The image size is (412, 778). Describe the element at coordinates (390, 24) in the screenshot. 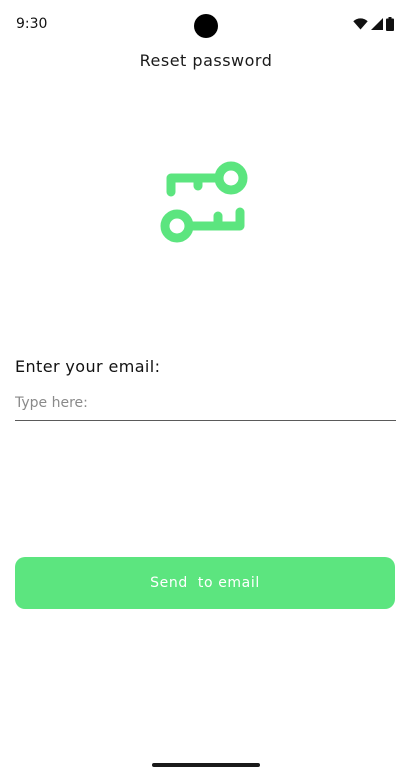

I see `battery-icon` at that location.